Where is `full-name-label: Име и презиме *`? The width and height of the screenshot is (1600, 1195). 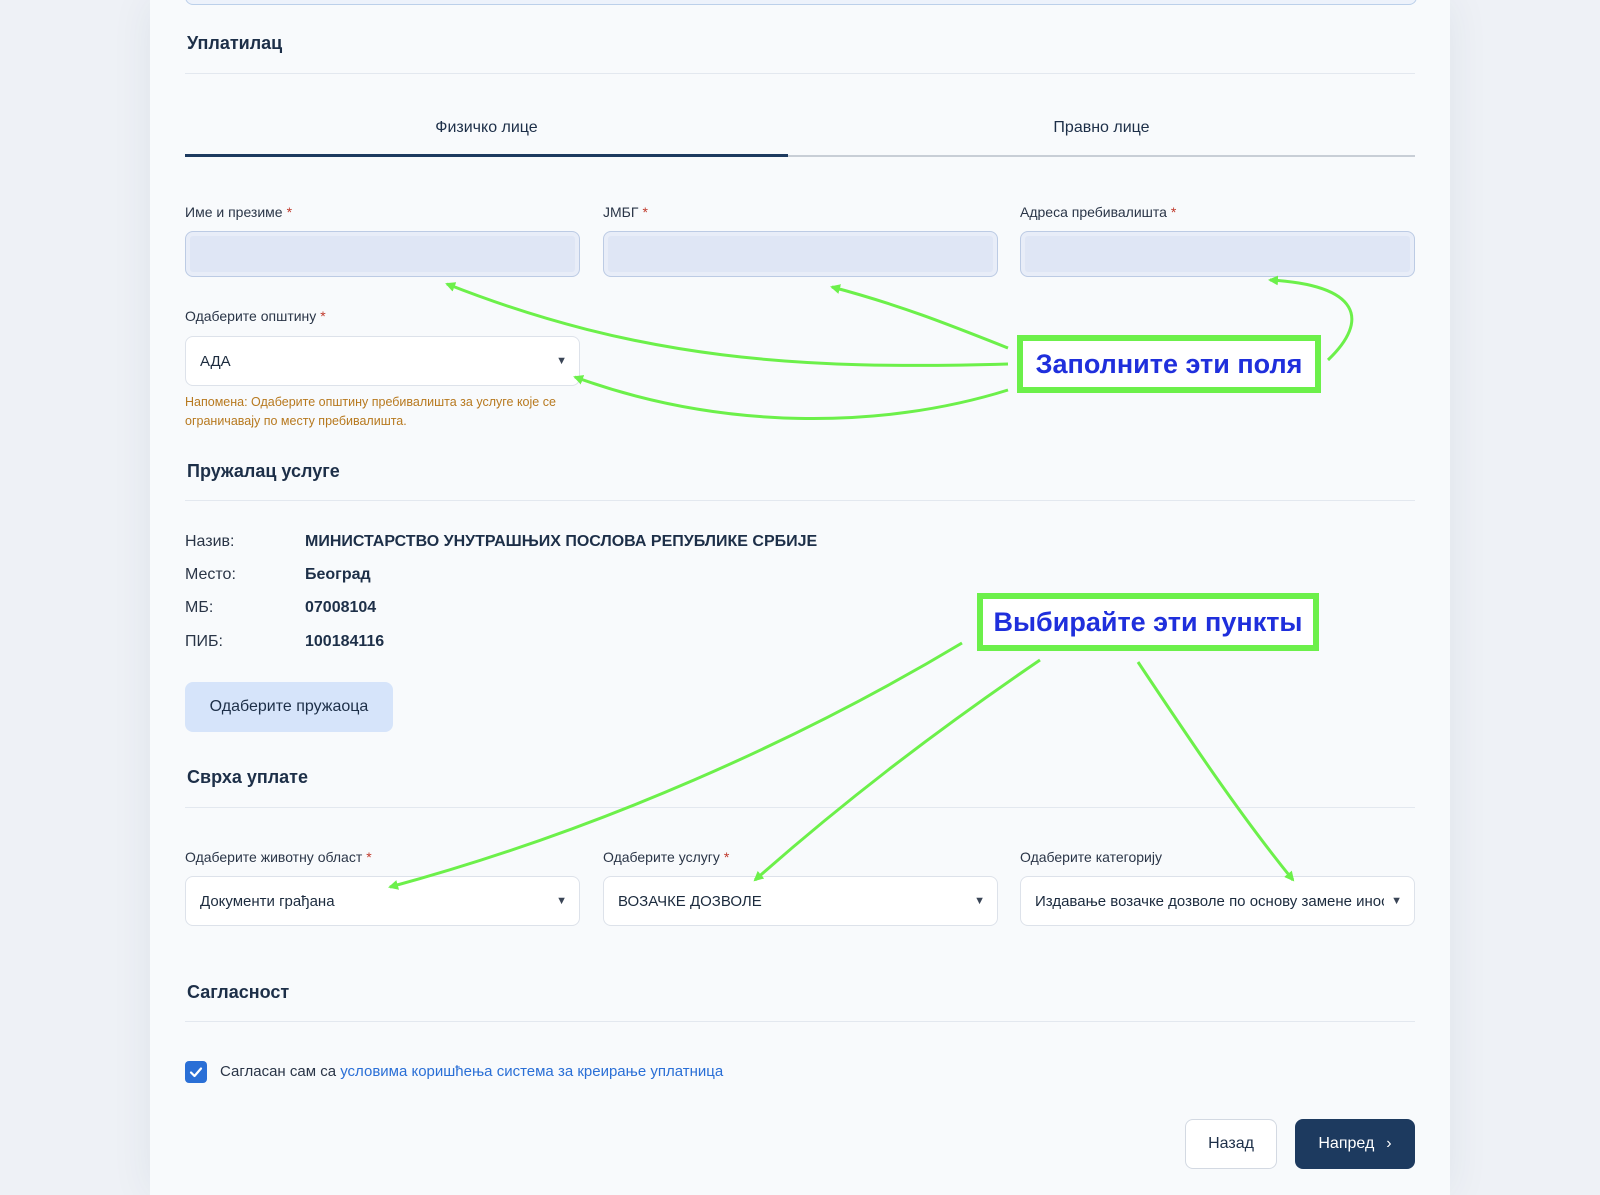 full-name-label: Име и презиме * is located at coordinates (238, 212).